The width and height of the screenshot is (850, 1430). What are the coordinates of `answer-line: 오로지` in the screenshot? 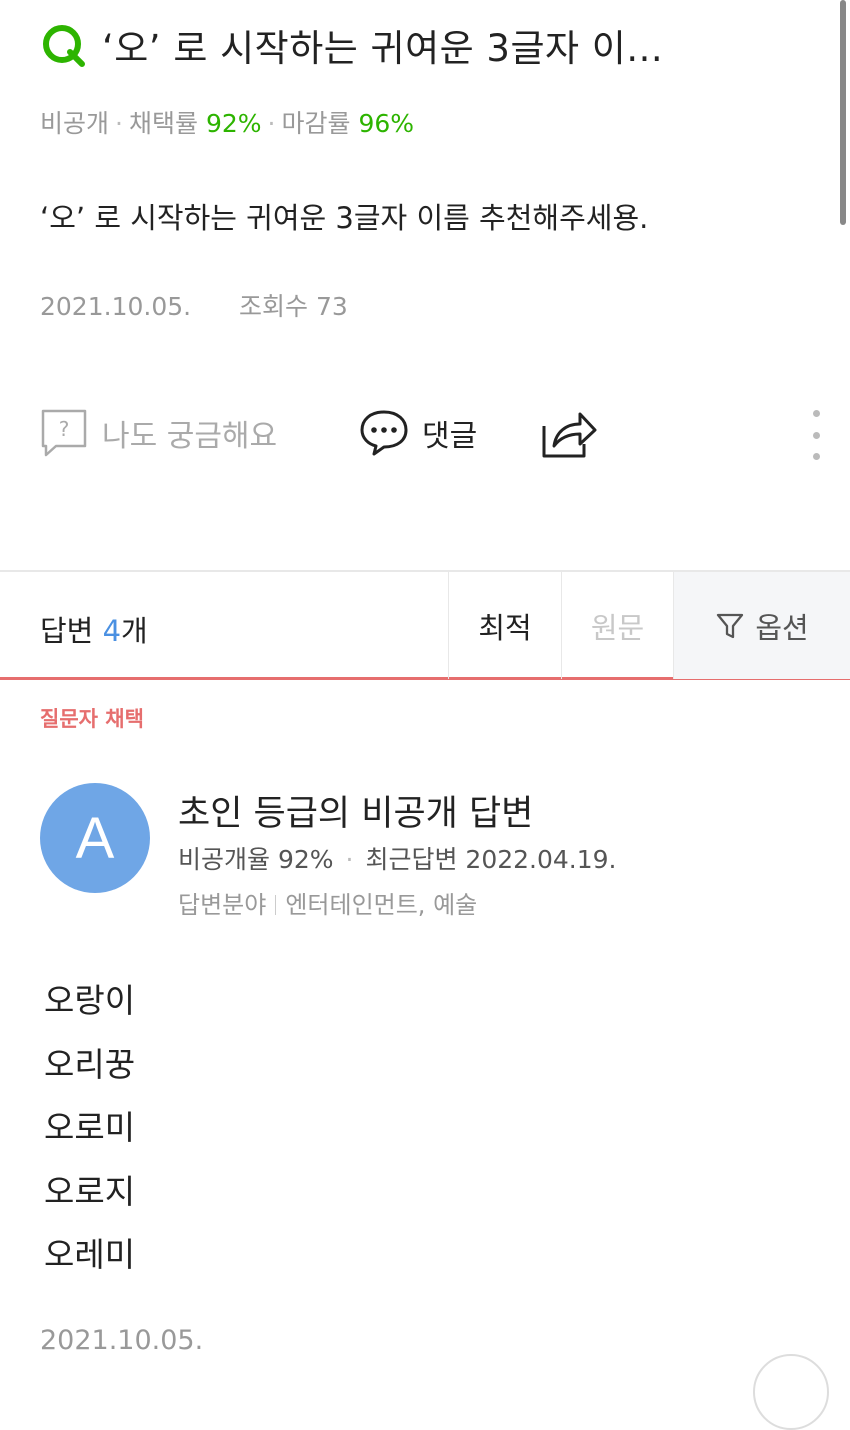 It's located at (90, 1191).